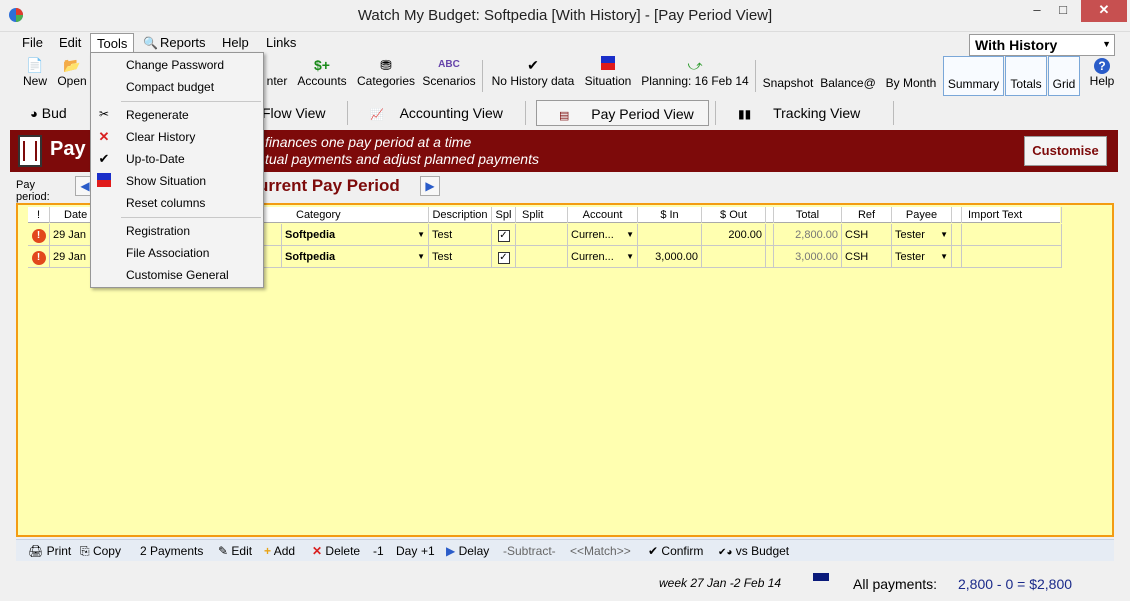  I want to click on menu-item-file-association: File Association, so click(167, 253).